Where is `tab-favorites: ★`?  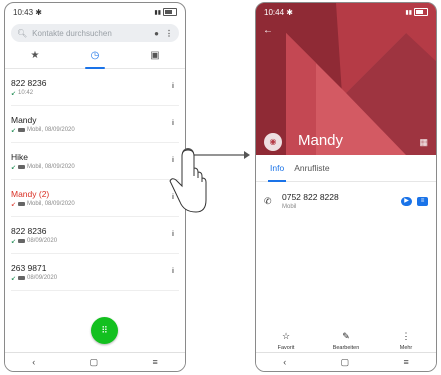 tab-favorites: ★ is located at coordinates (35, 57).